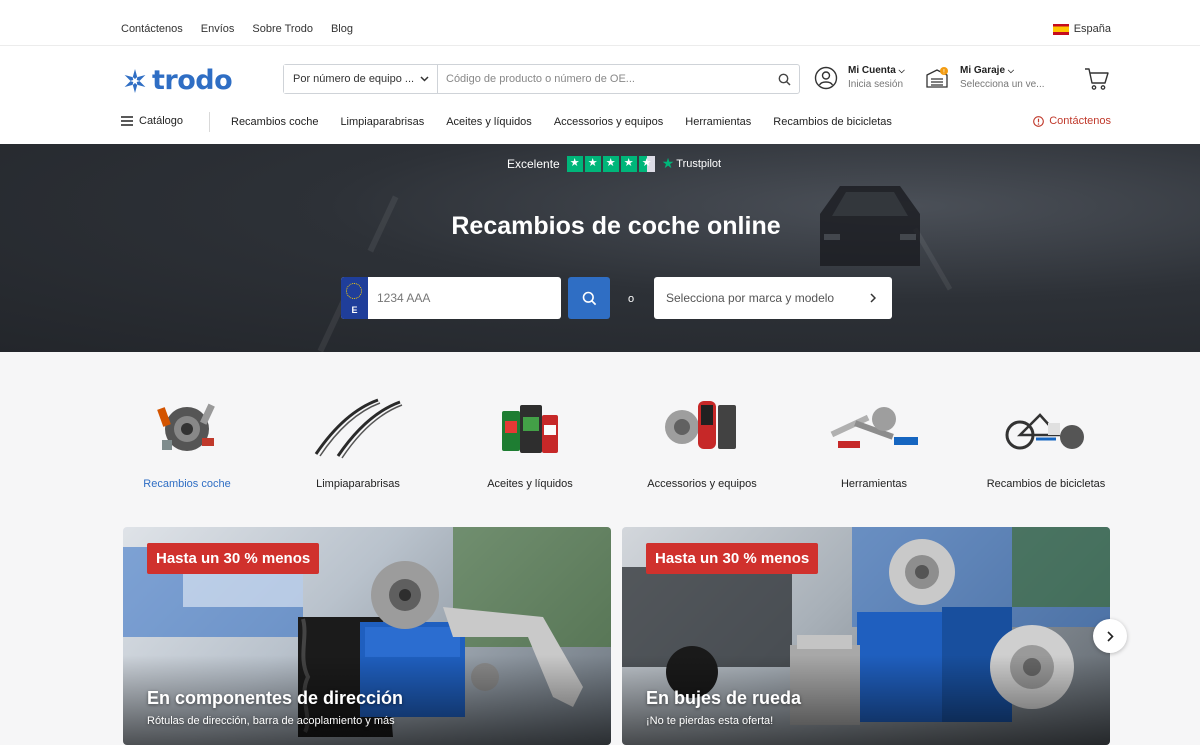 Image resolution: width=1200 pixels, height=745 pixels. I want to click on license-plate-input: E 1234 AAA, so click(451, 298).